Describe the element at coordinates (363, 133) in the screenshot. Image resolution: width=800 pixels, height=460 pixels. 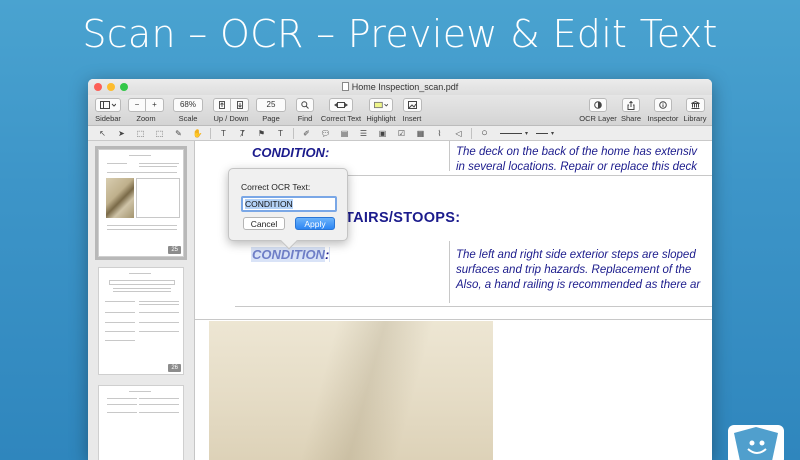
I see `list-icon: ☰` at that location.